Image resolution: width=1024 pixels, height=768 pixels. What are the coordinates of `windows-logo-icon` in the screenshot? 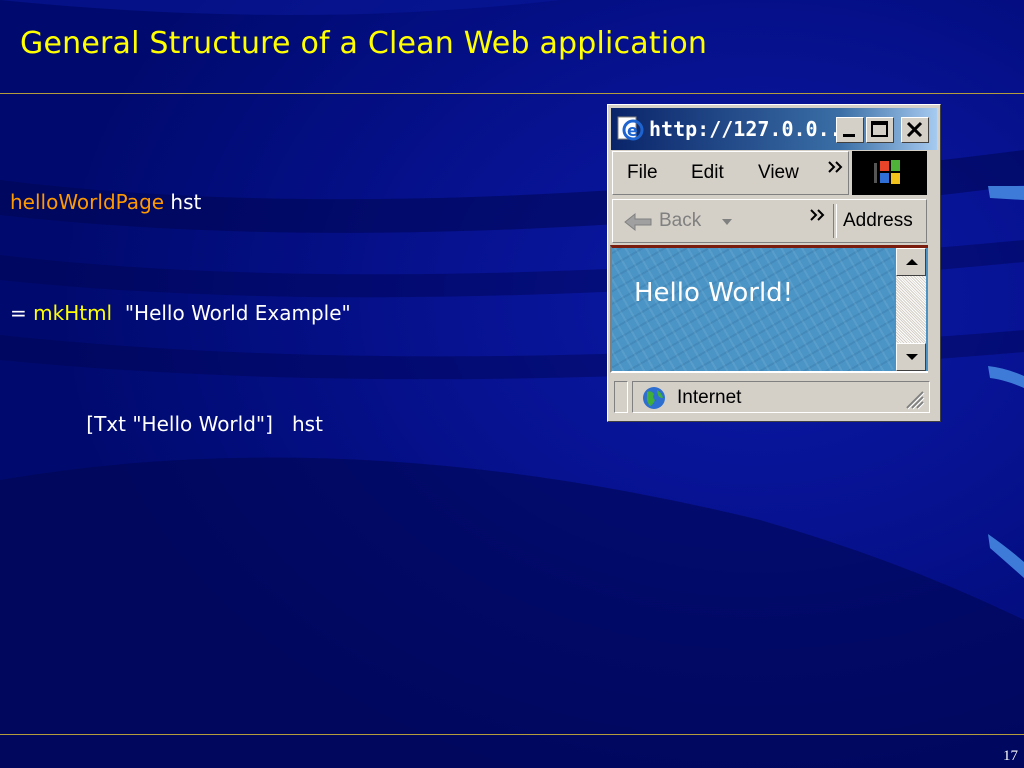 It's located at (887, 172).